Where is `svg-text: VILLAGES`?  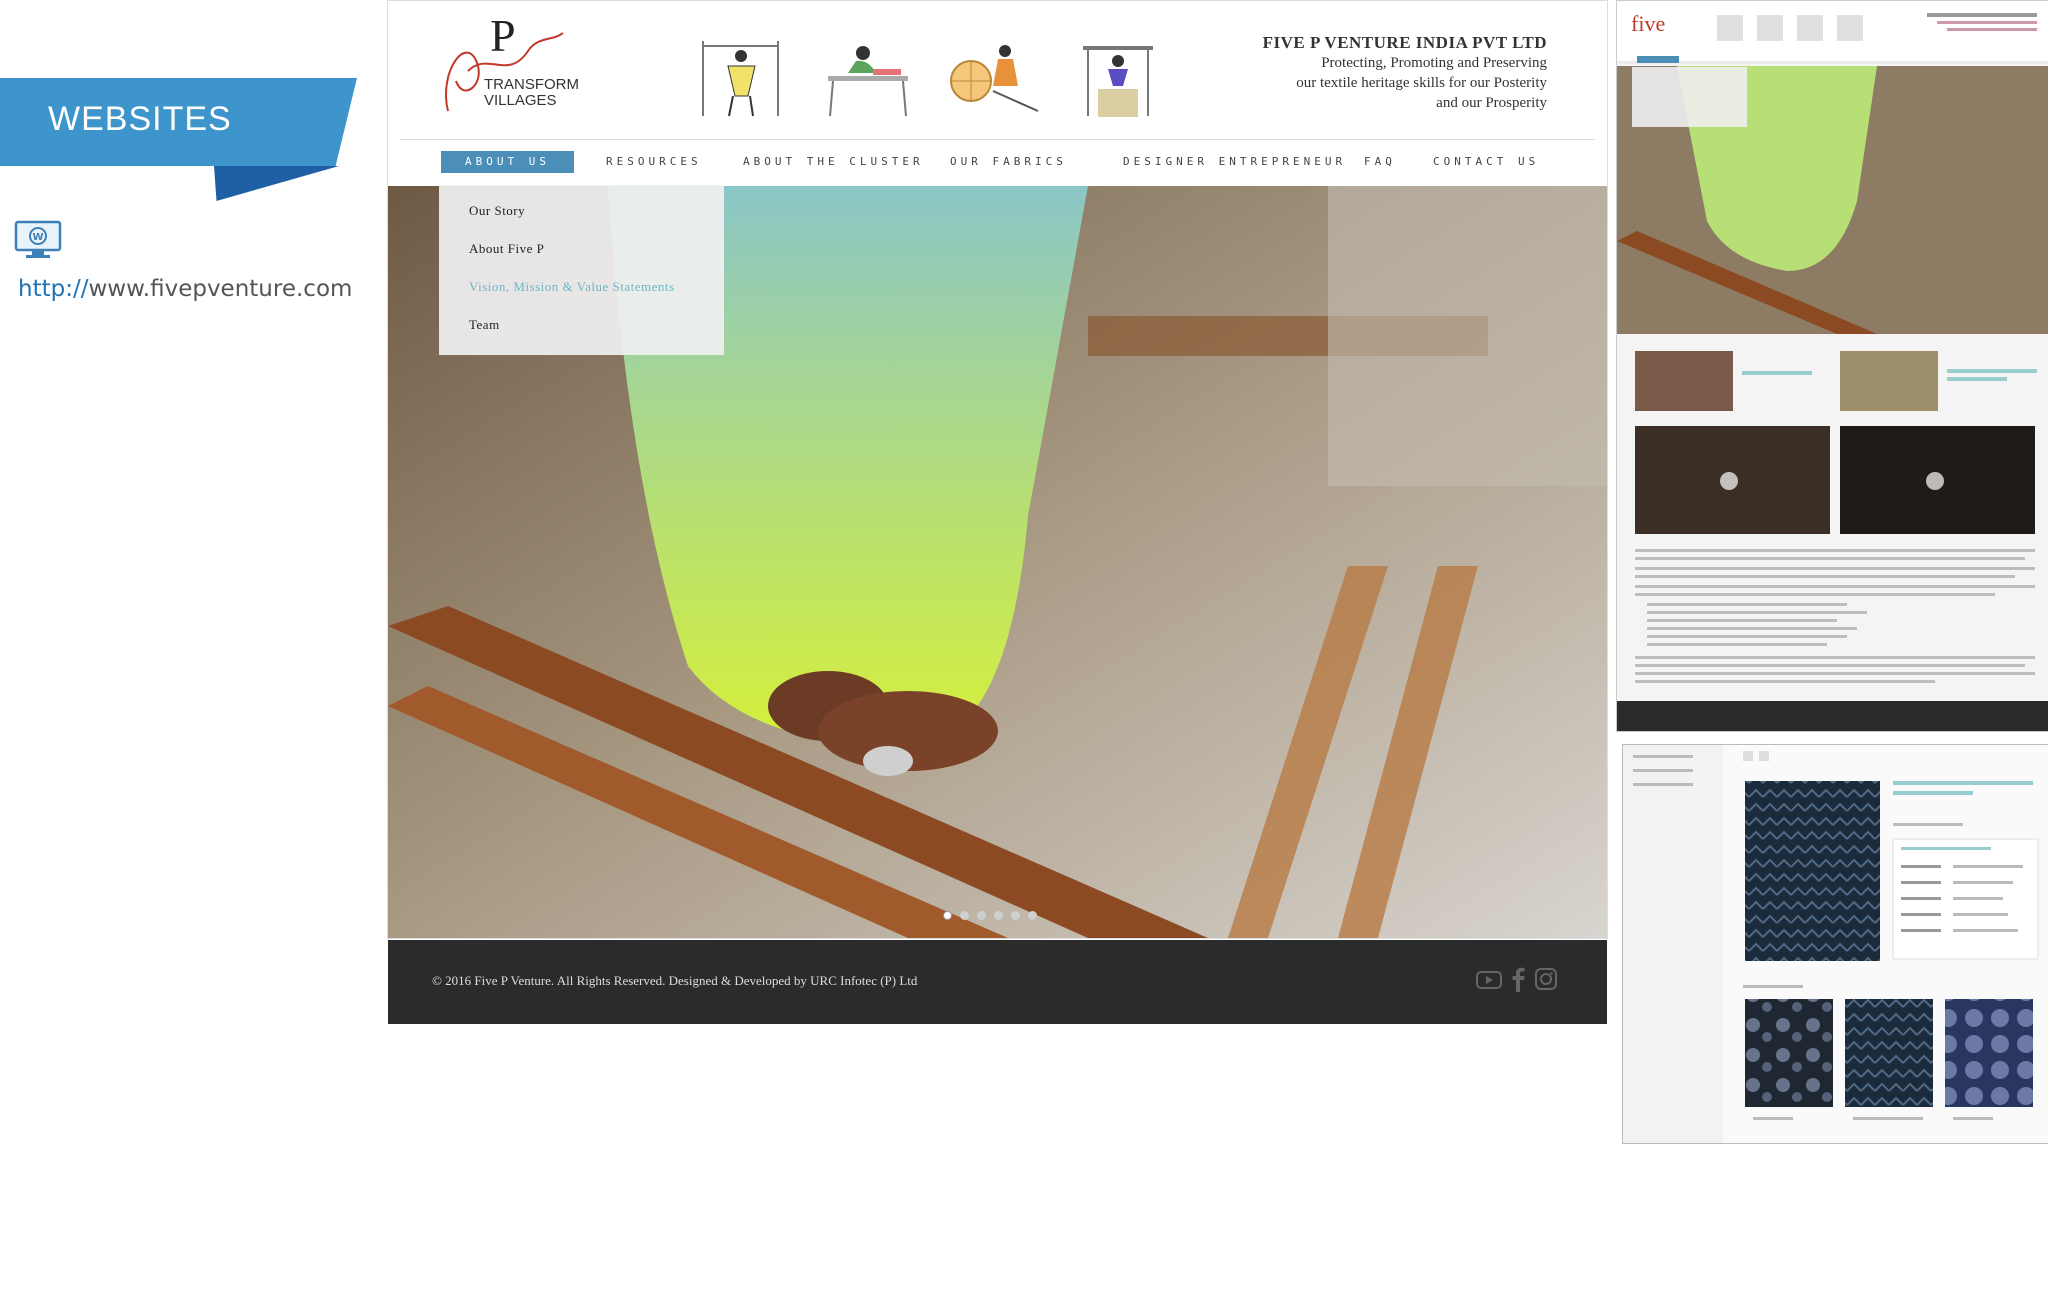 svg-text: VILLAGES is located at coordinates (520, 100).